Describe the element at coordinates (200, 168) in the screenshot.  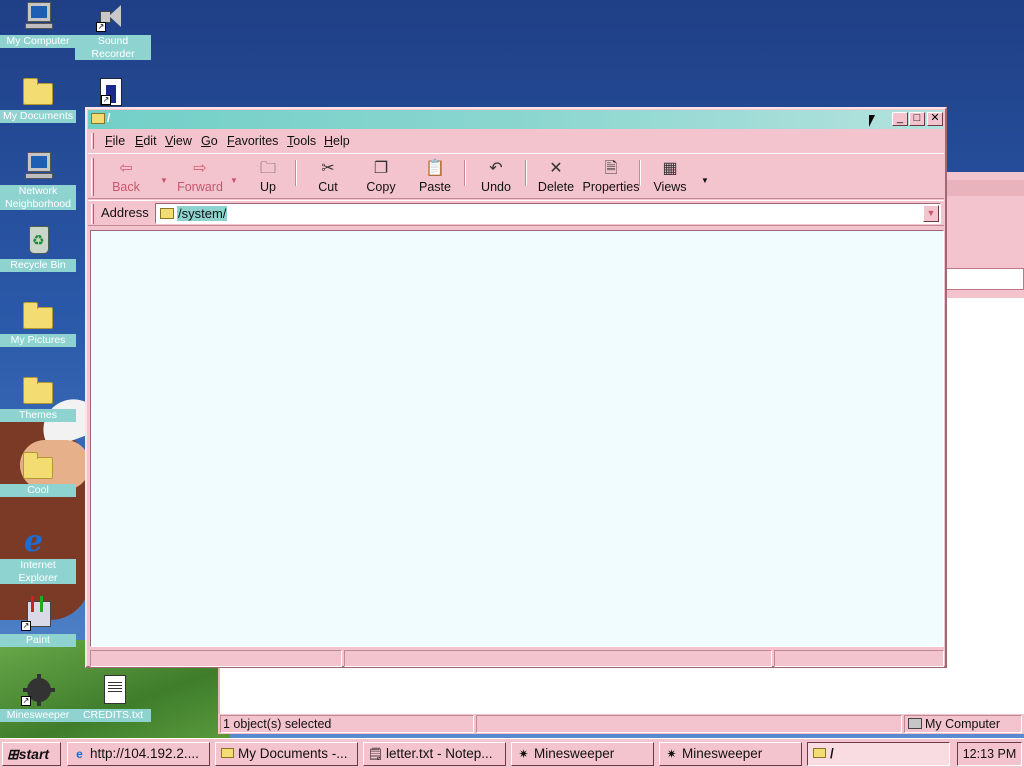
I see `arrow-right-icon: ⇨` at that location.